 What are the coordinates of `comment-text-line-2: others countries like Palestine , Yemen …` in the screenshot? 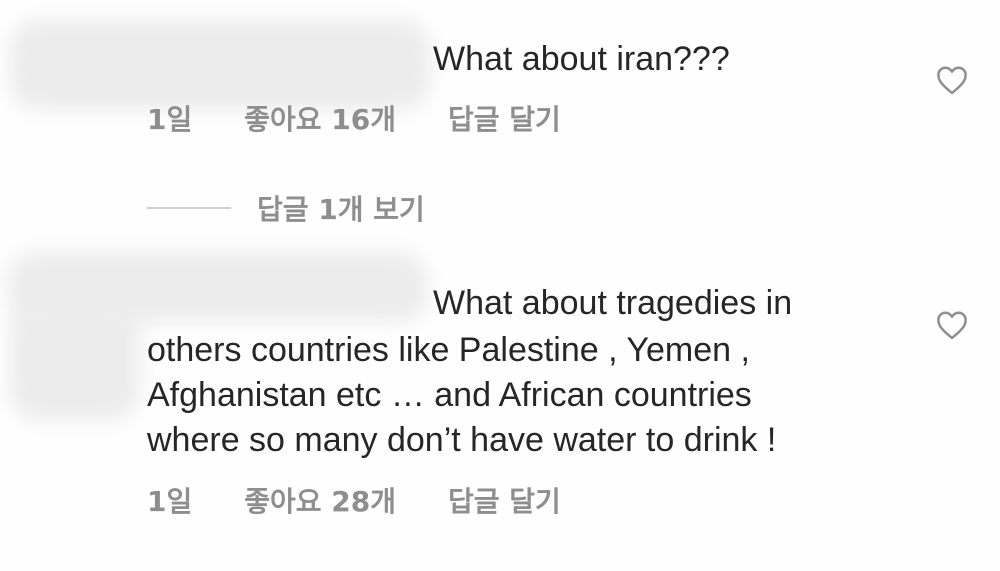 It's located at (448, 350).